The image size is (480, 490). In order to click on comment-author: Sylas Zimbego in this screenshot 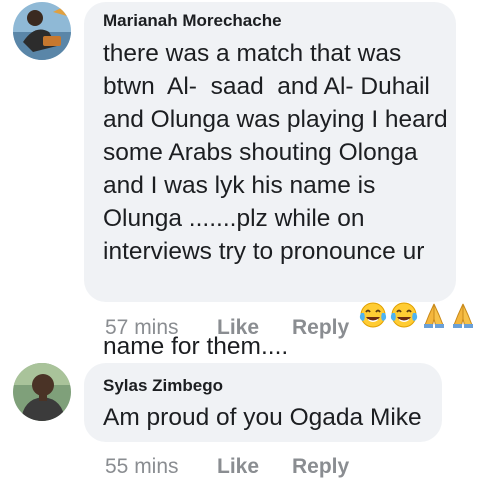, I will do `click(262, 386)`.